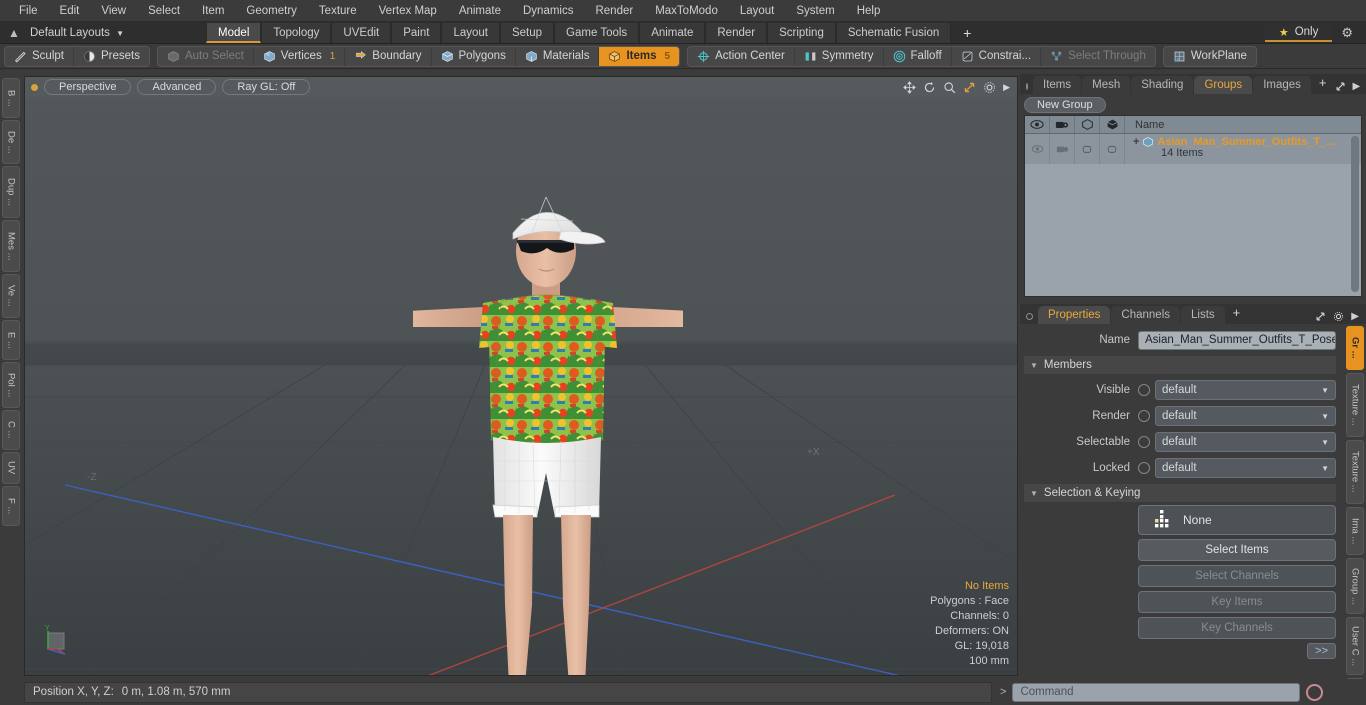  I want to click on name-field: Asian_Man_Summer_Outfits_T_Pose (, so click(1237, 340).